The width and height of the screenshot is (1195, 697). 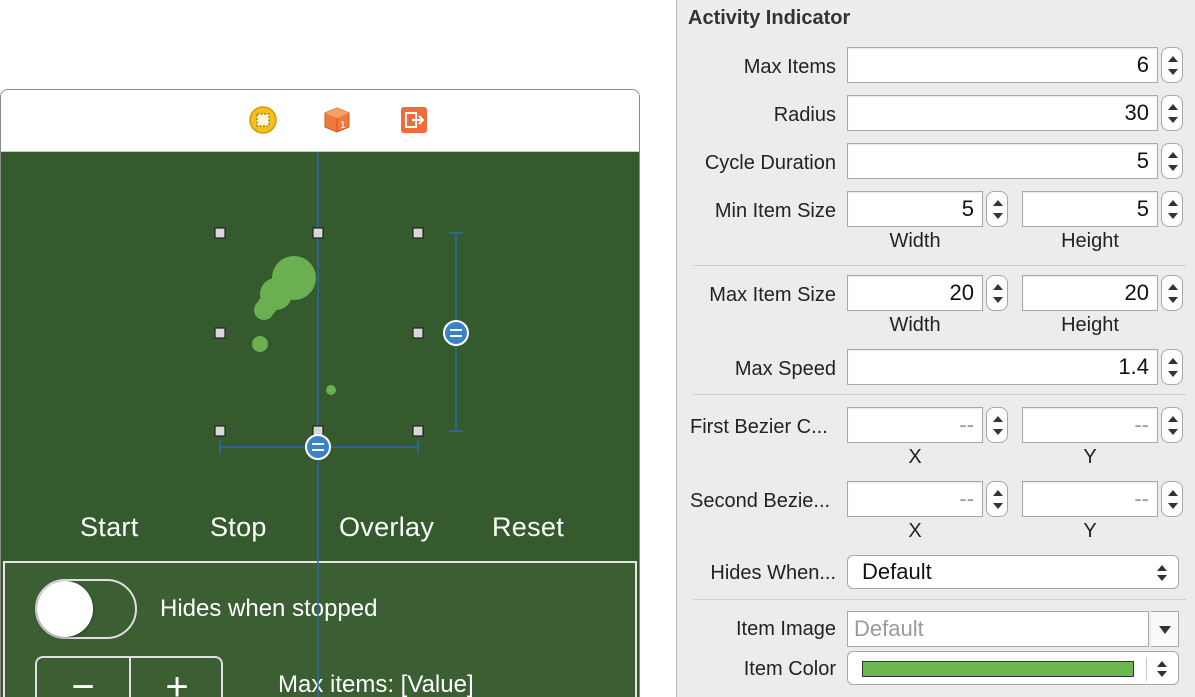 What do you see at coordinates (1172, 293) in the screenshot?
I see `max-item-height-stepper` at bounding box center [1172, 293].